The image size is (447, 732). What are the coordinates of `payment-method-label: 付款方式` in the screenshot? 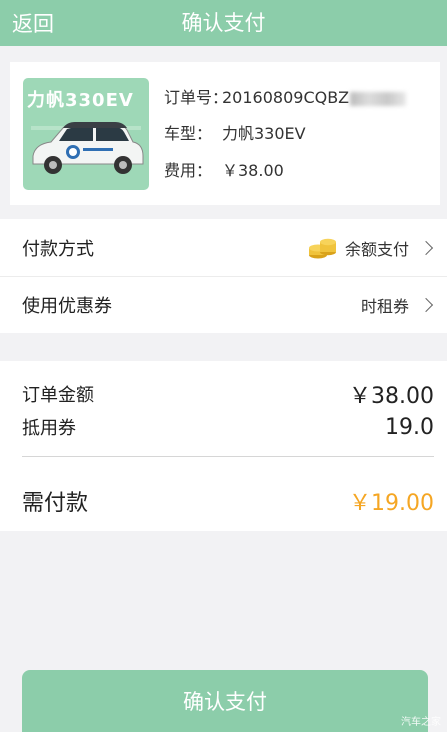 It's located at (58, 249).